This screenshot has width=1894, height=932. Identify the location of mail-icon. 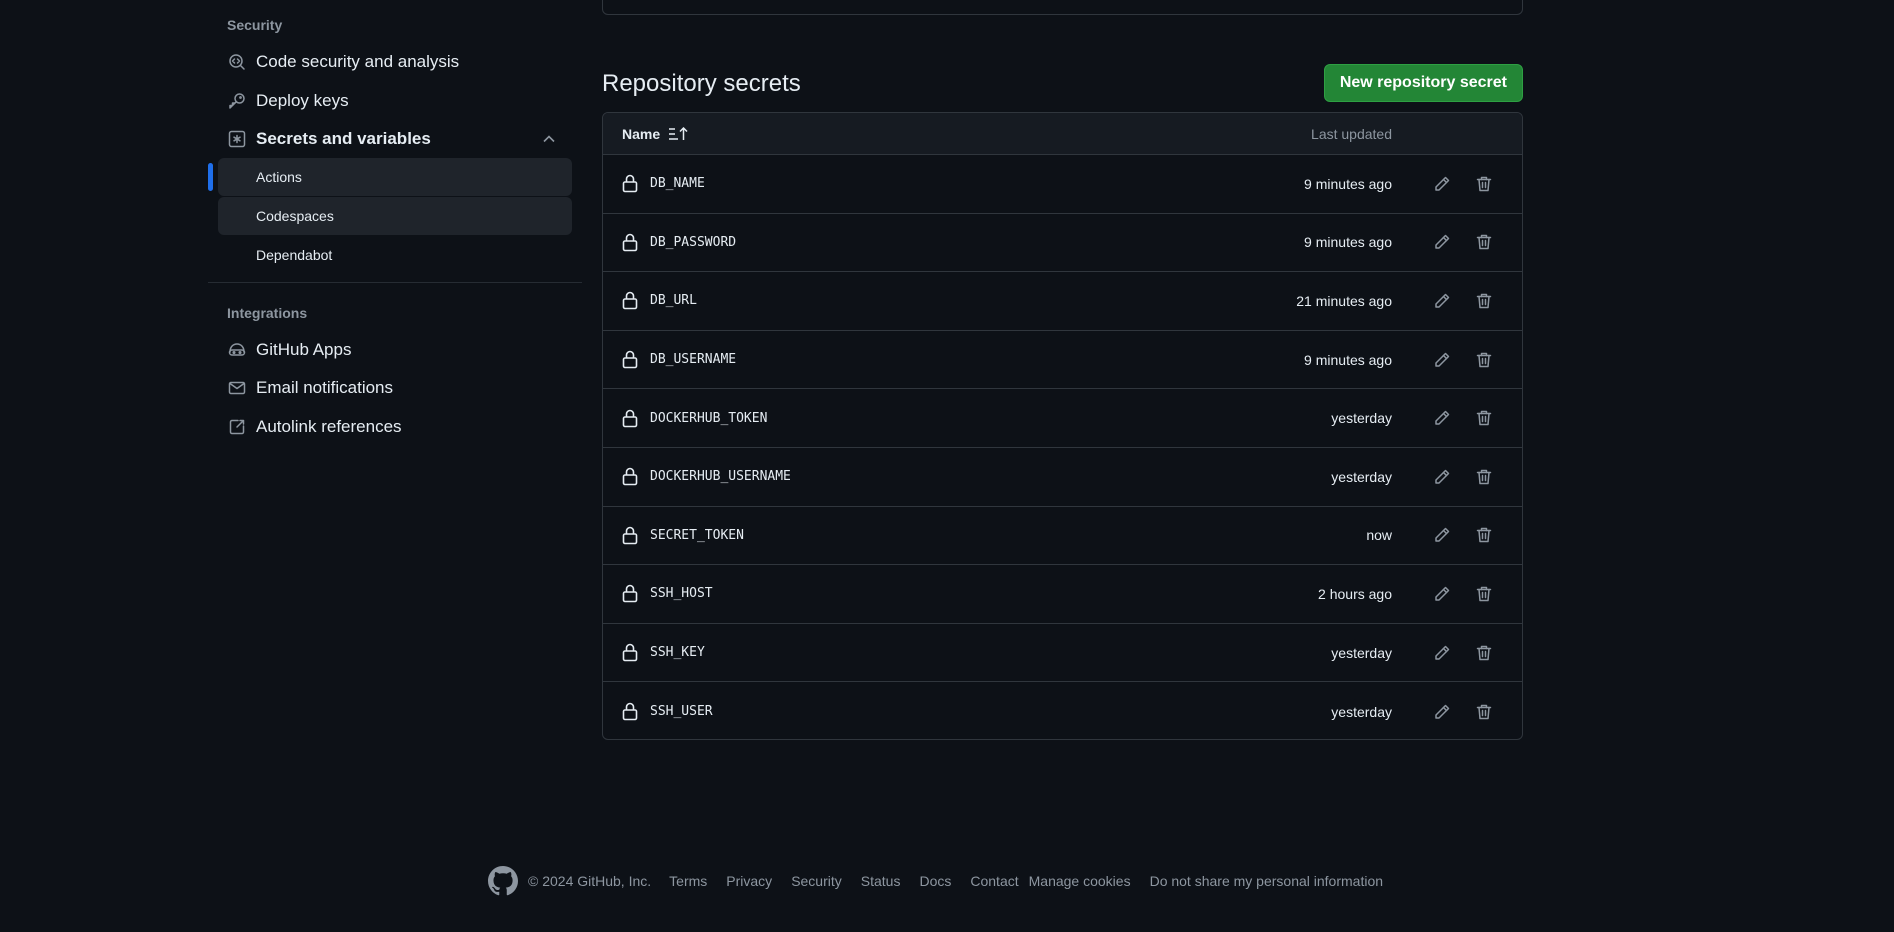
(237, 388).